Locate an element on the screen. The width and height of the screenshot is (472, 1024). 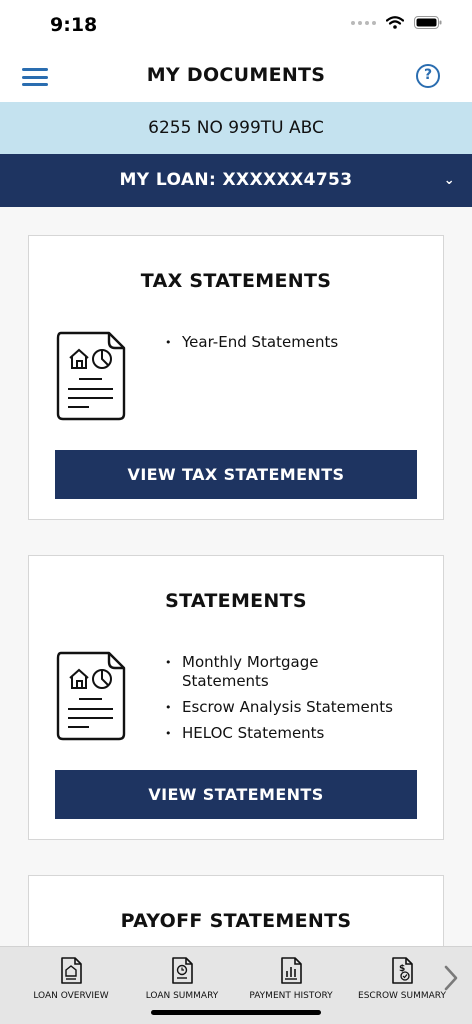
status-time: 9:18 is located at coordinates (74, 25).